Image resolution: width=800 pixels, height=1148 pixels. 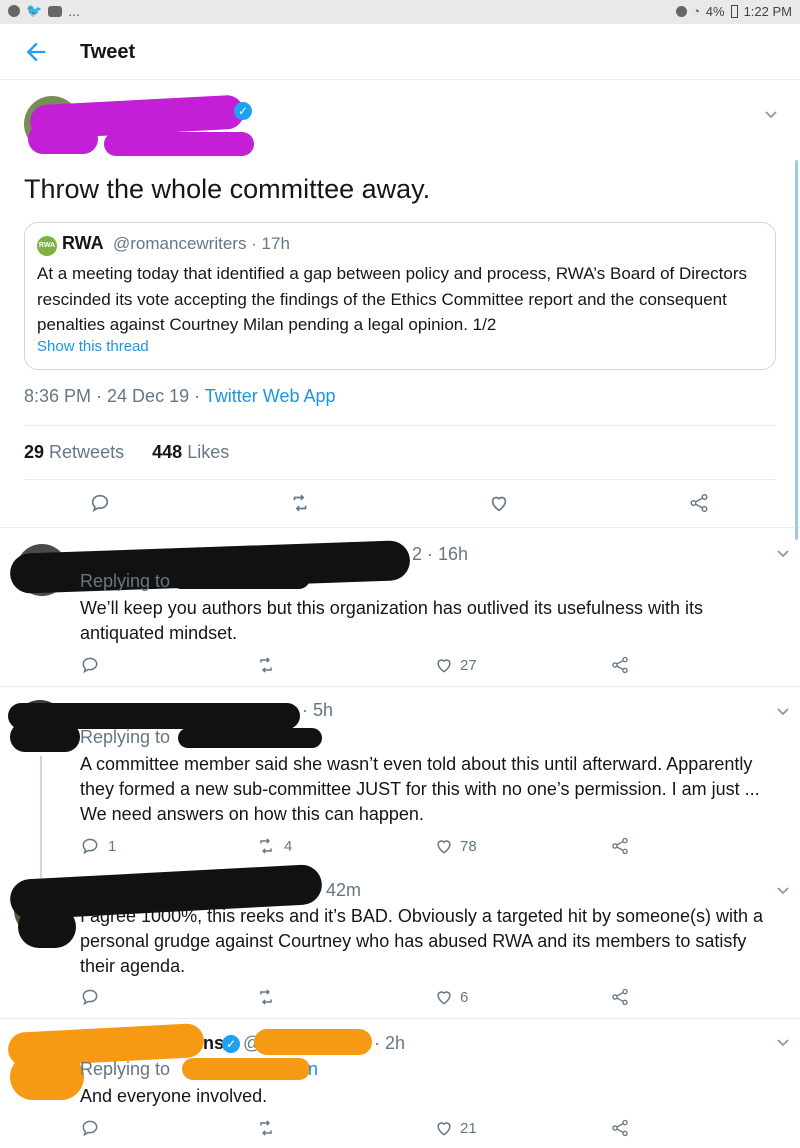 What do you see at coordinates (400, 12) in the screenshot?
I see `status-bar: 🐦 ... ◔ 4% 1:22 PM` at bounding box center [400, 12].